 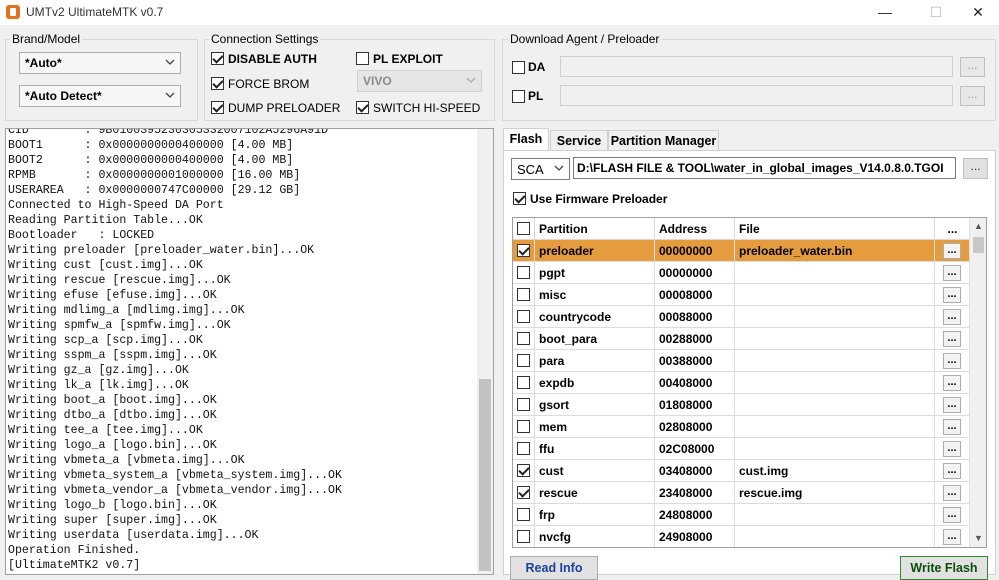 What do you see at coordinates (978, 538) in the screenshot?
I see `scroll-down-arrow-icon: ▼` at bounding box center [978, 538].